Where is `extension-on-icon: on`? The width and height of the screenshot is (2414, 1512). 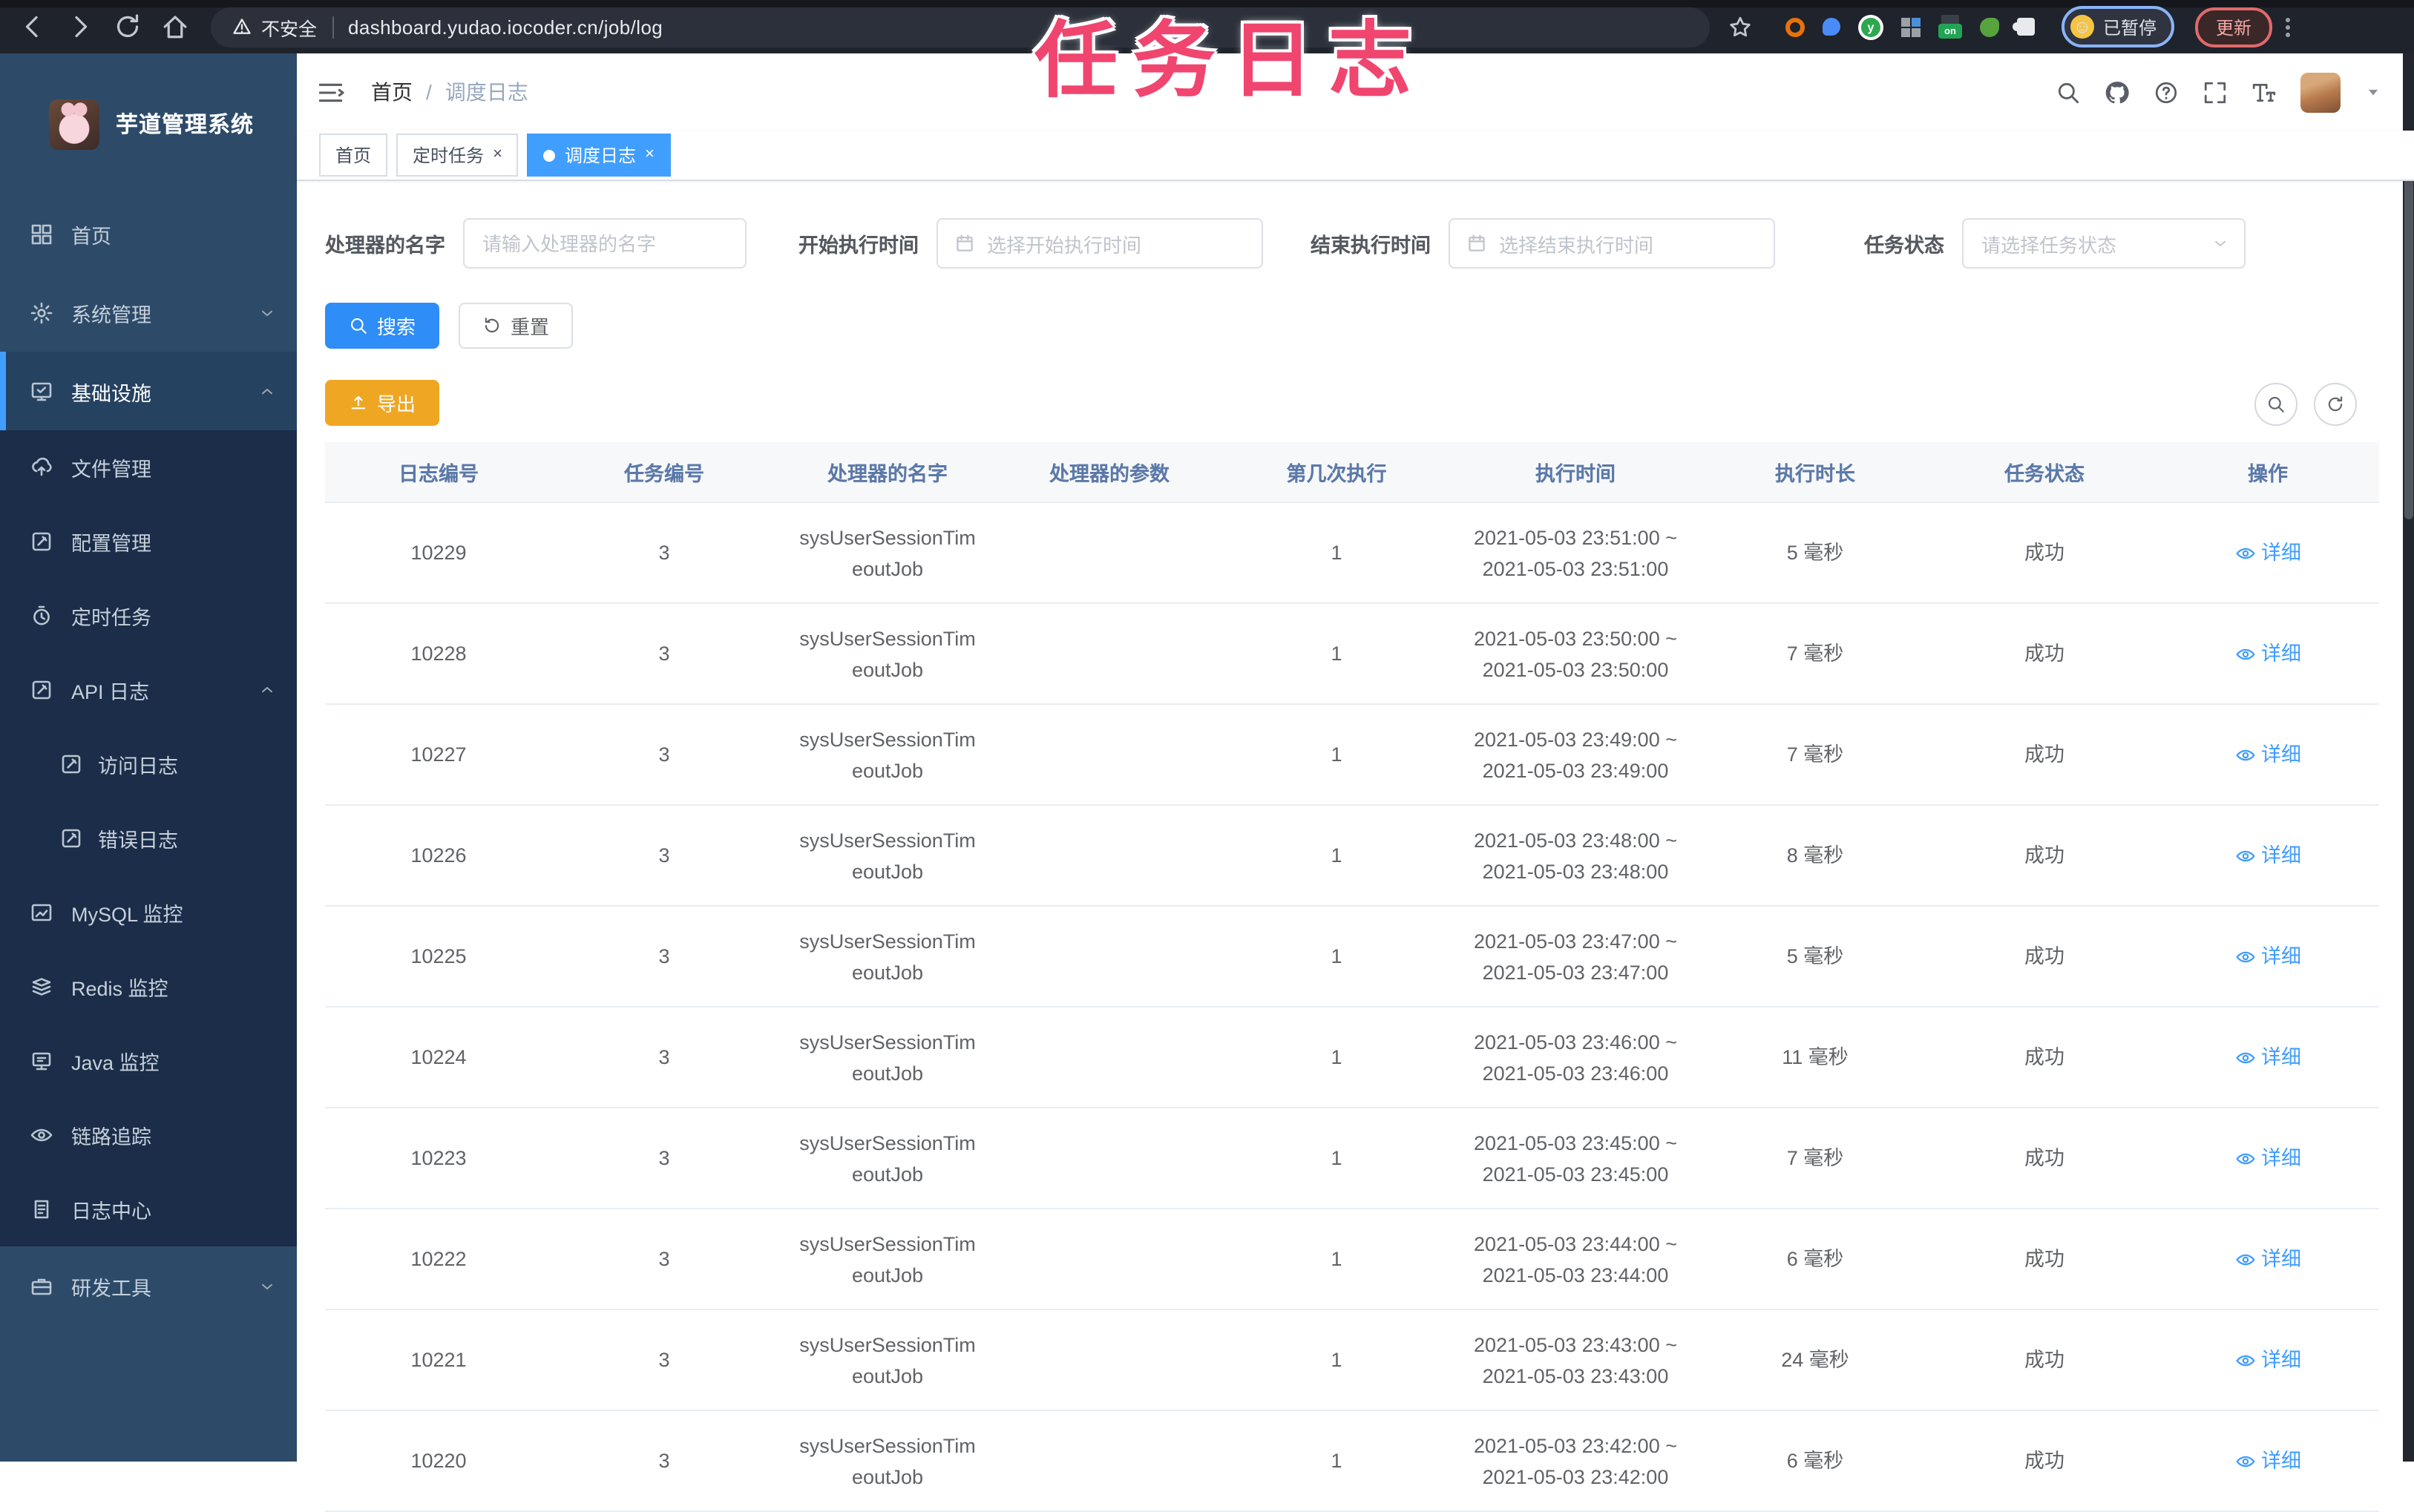
extension-on-icon: on is located at coordinates (1950, 27).